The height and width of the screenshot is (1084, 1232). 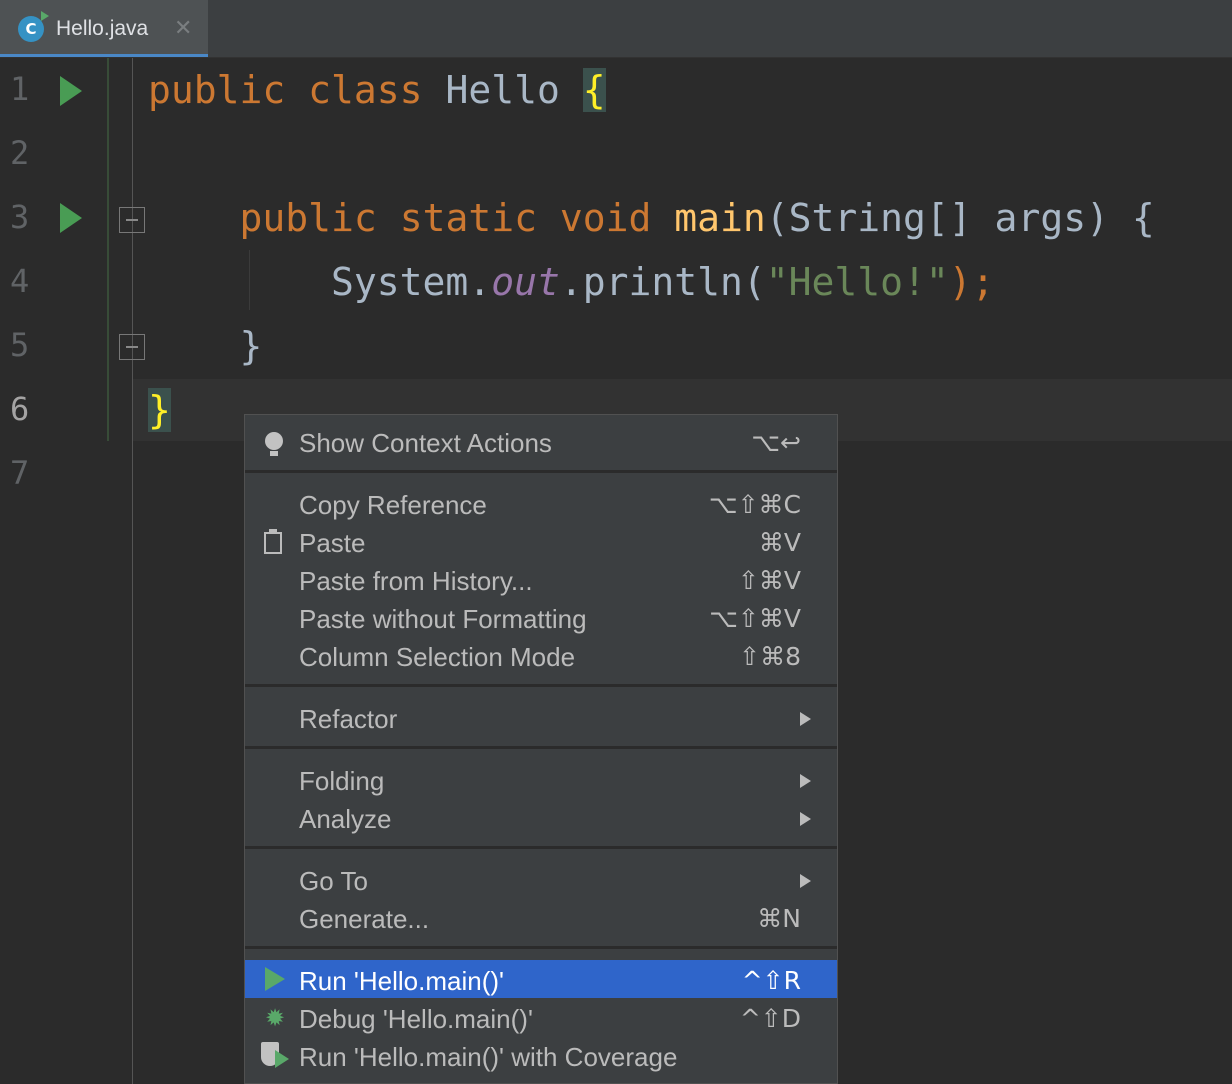 What do you see at coordinates (468, 218) in the screenshot?
I see `keyword: static` at bounding box center [468, 218].